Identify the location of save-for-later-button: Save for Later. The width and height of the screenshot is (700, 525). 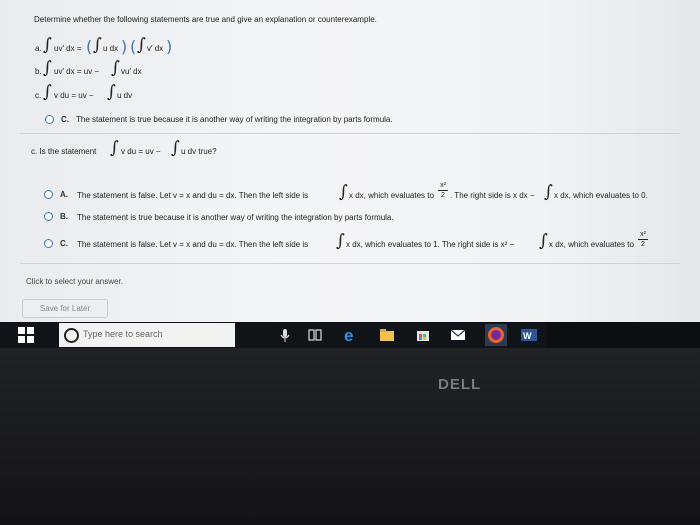
(65, 308).